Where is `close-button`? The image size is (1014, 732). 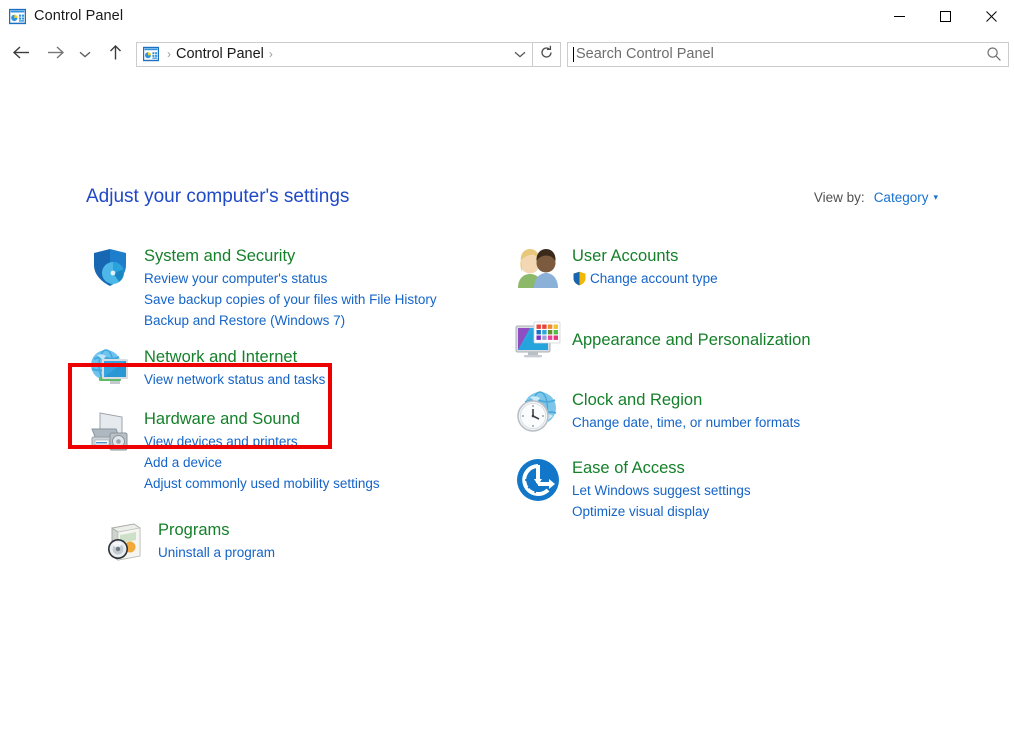
close-button is located at coordinates (991, 16).